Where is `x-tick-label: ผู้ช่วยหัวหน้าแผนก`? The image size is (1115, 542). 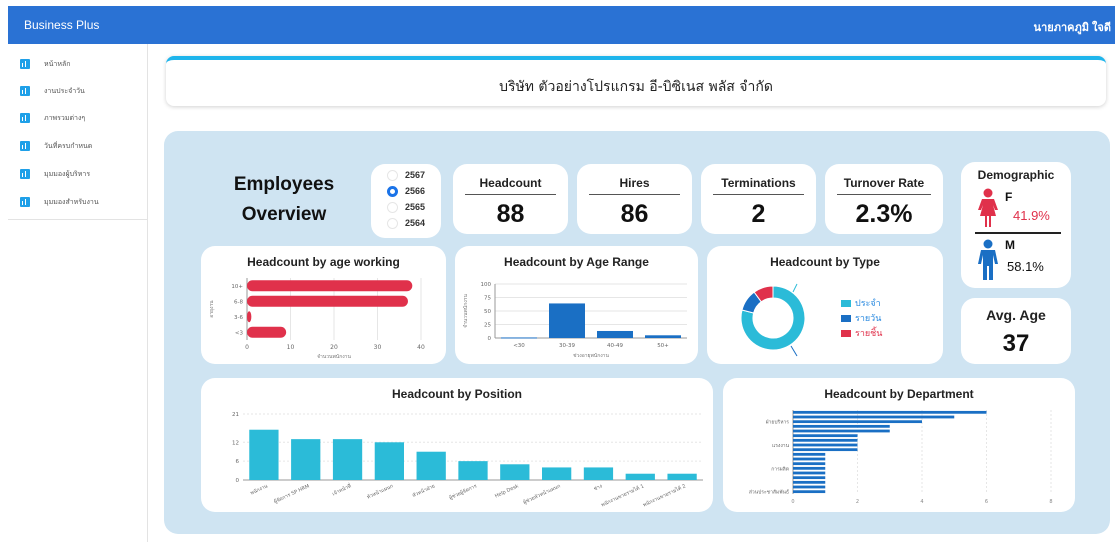
x-tick-label: ผู้ช่วยหัวหน้าแผนก is located at coordinates (542, 493).